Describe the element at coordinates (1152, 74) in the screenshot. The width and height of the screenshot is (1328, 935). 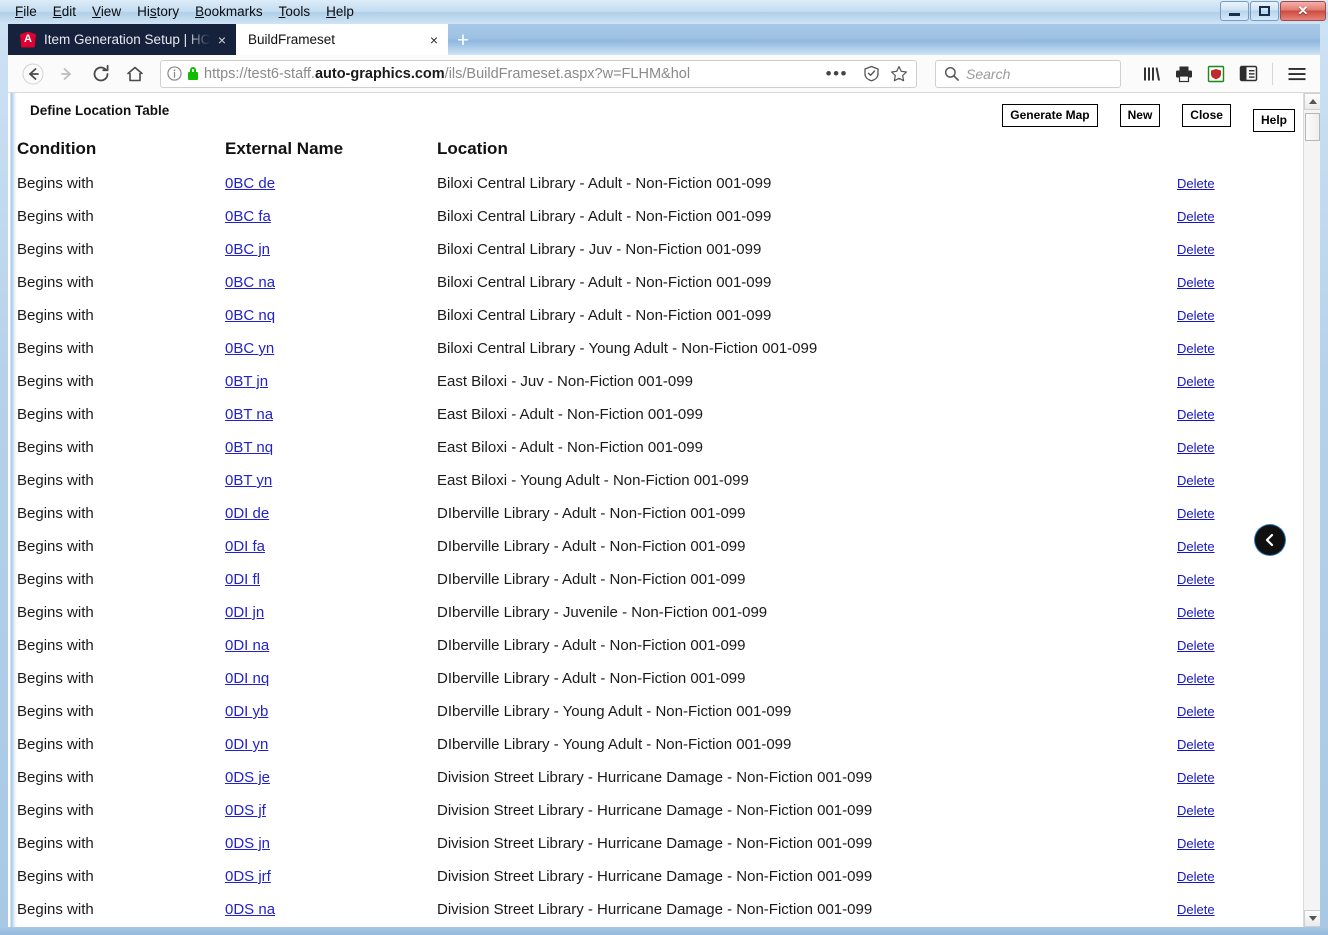
I see `library-icon` at that location.